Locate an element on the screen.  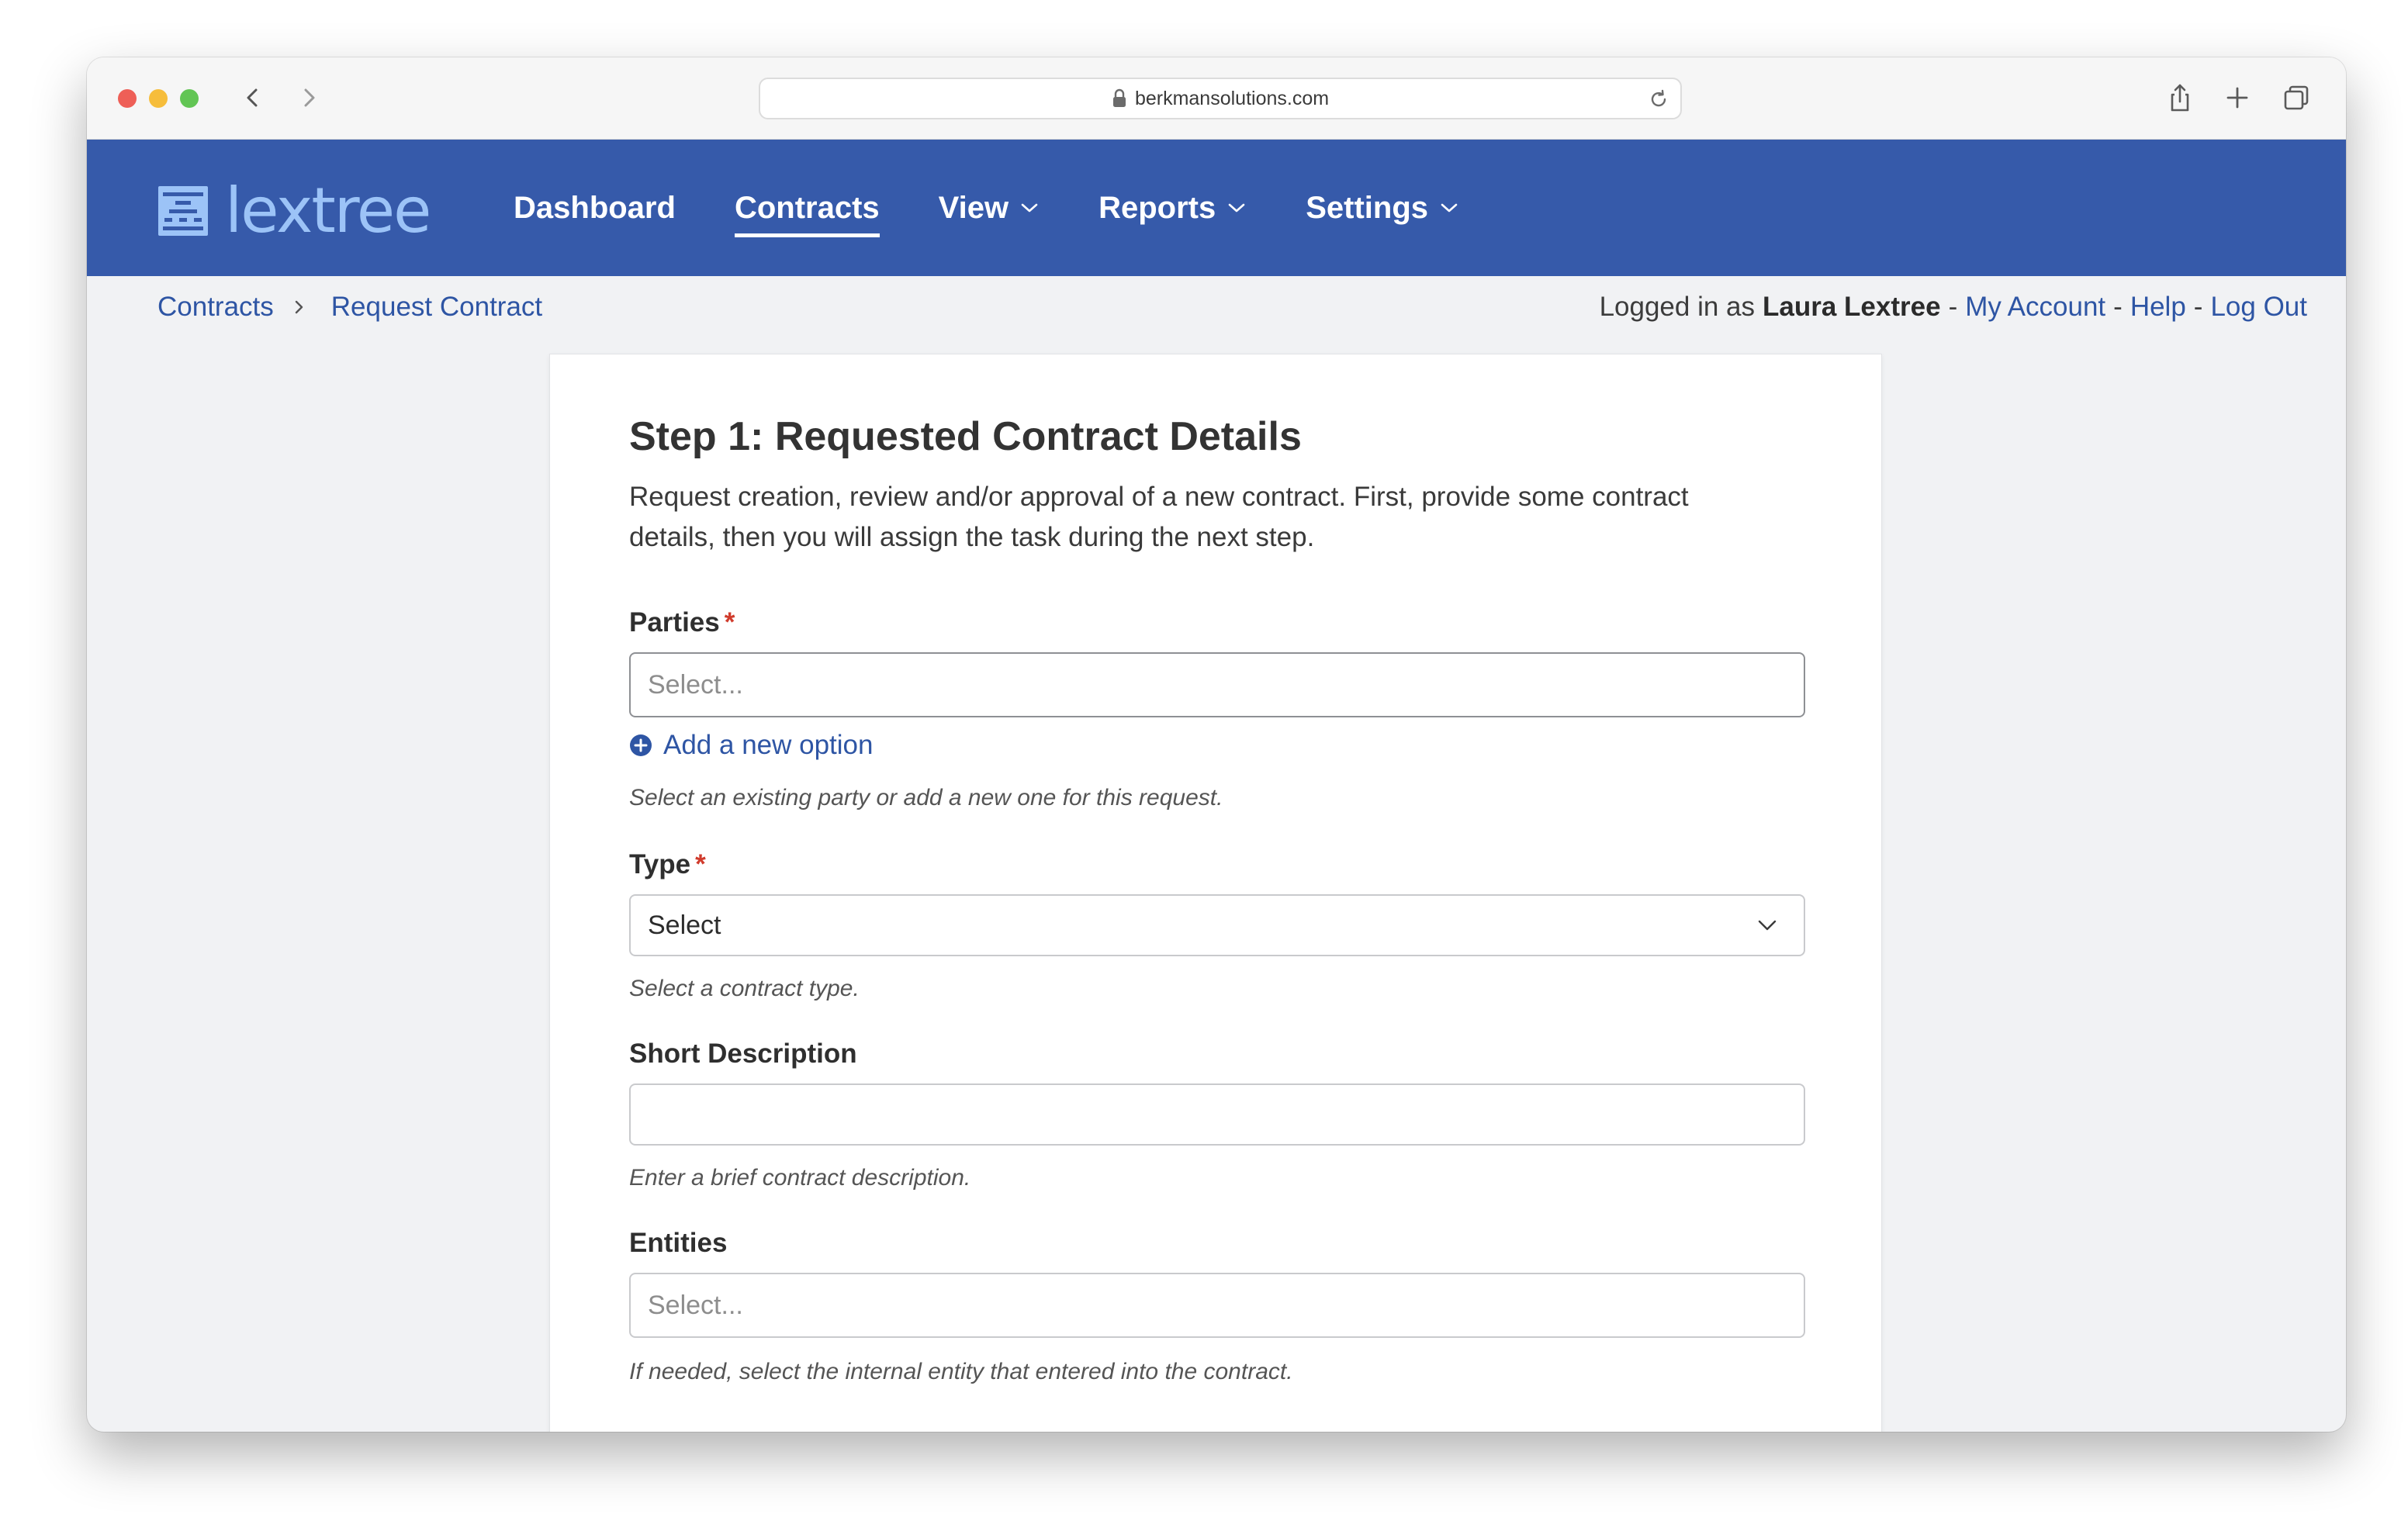
app-header: lextree Dashboard Contracts View Reports is located at coordinates (1216, 208).